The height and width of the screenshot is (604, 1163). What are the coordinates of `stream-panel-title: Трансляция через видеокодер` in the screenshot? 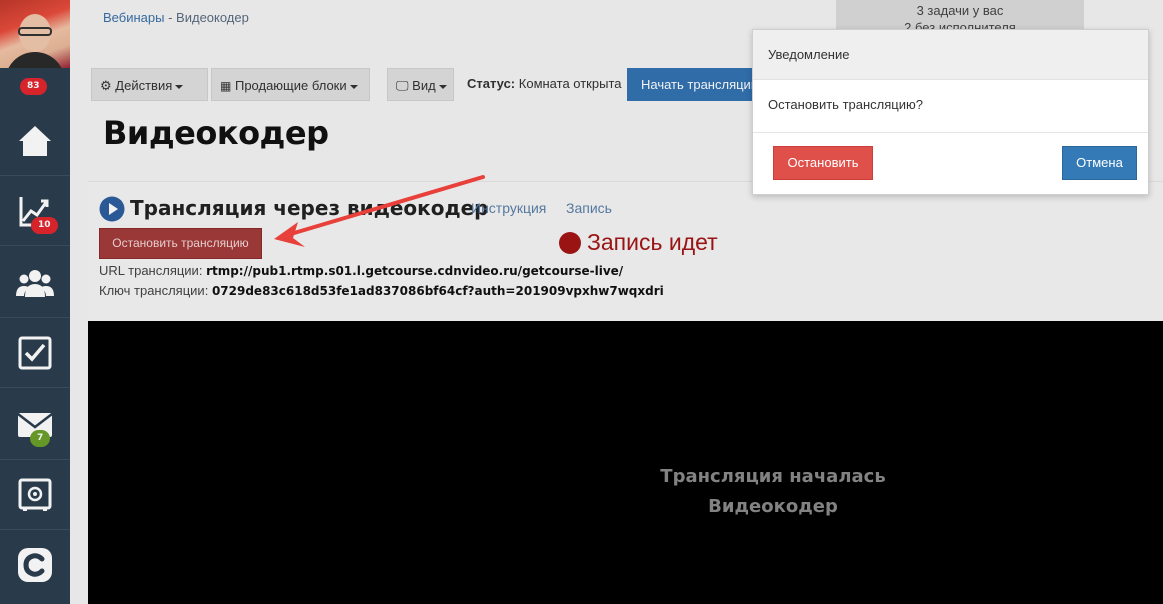 It's located at (309, 208).